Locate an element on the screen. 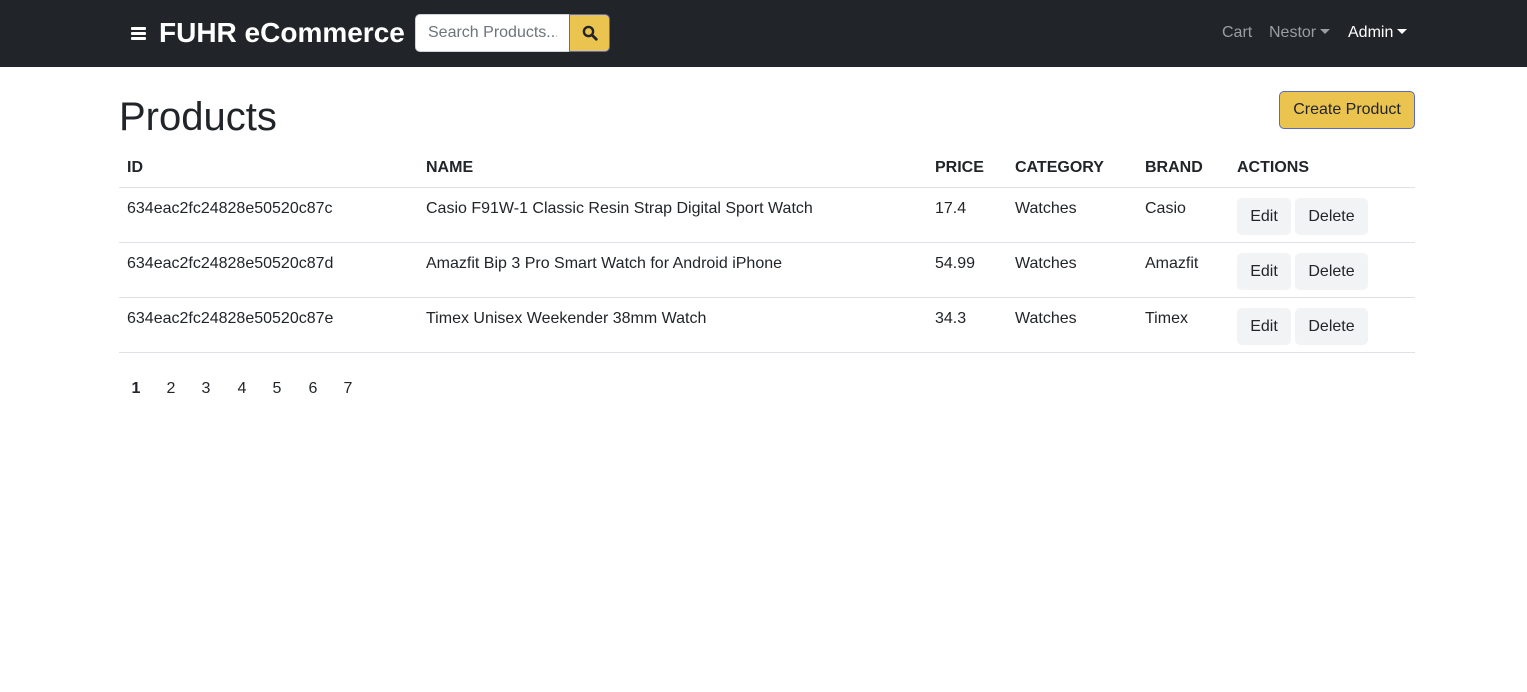 This screenshot has width=1527, height=692. page-link-1: 1 is located at coordinates (136, 389).